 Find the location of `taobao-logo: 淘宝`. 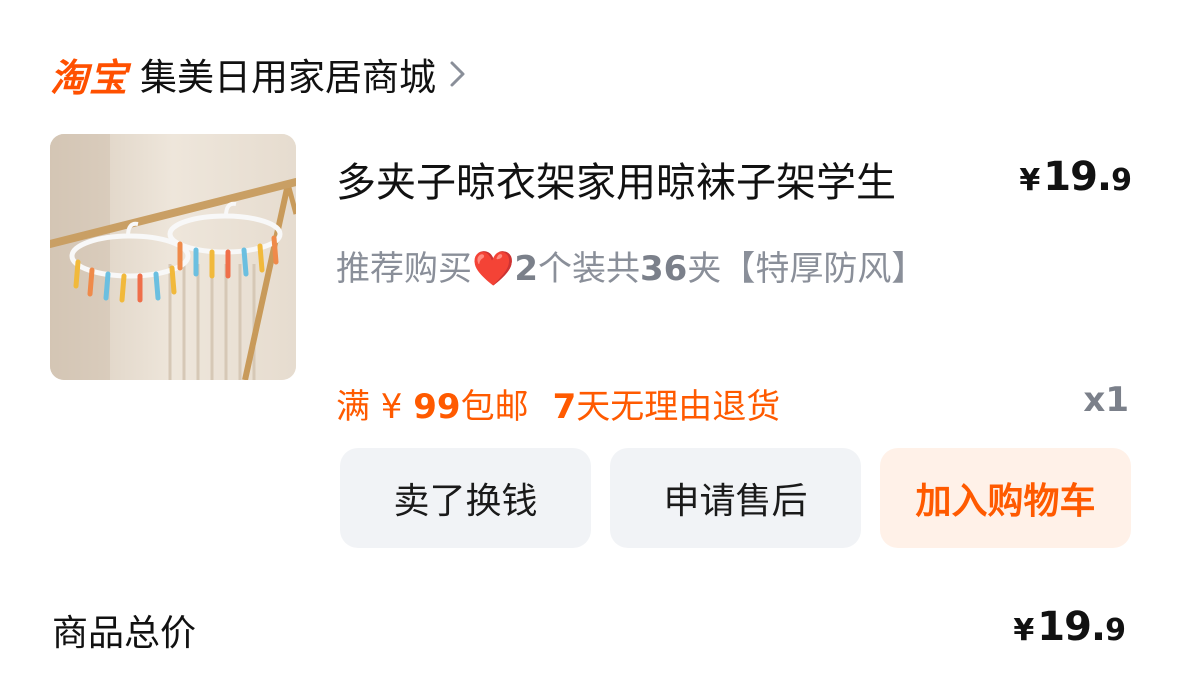

taobao-logo: 淘宝 is located at coordinates (89, 77).